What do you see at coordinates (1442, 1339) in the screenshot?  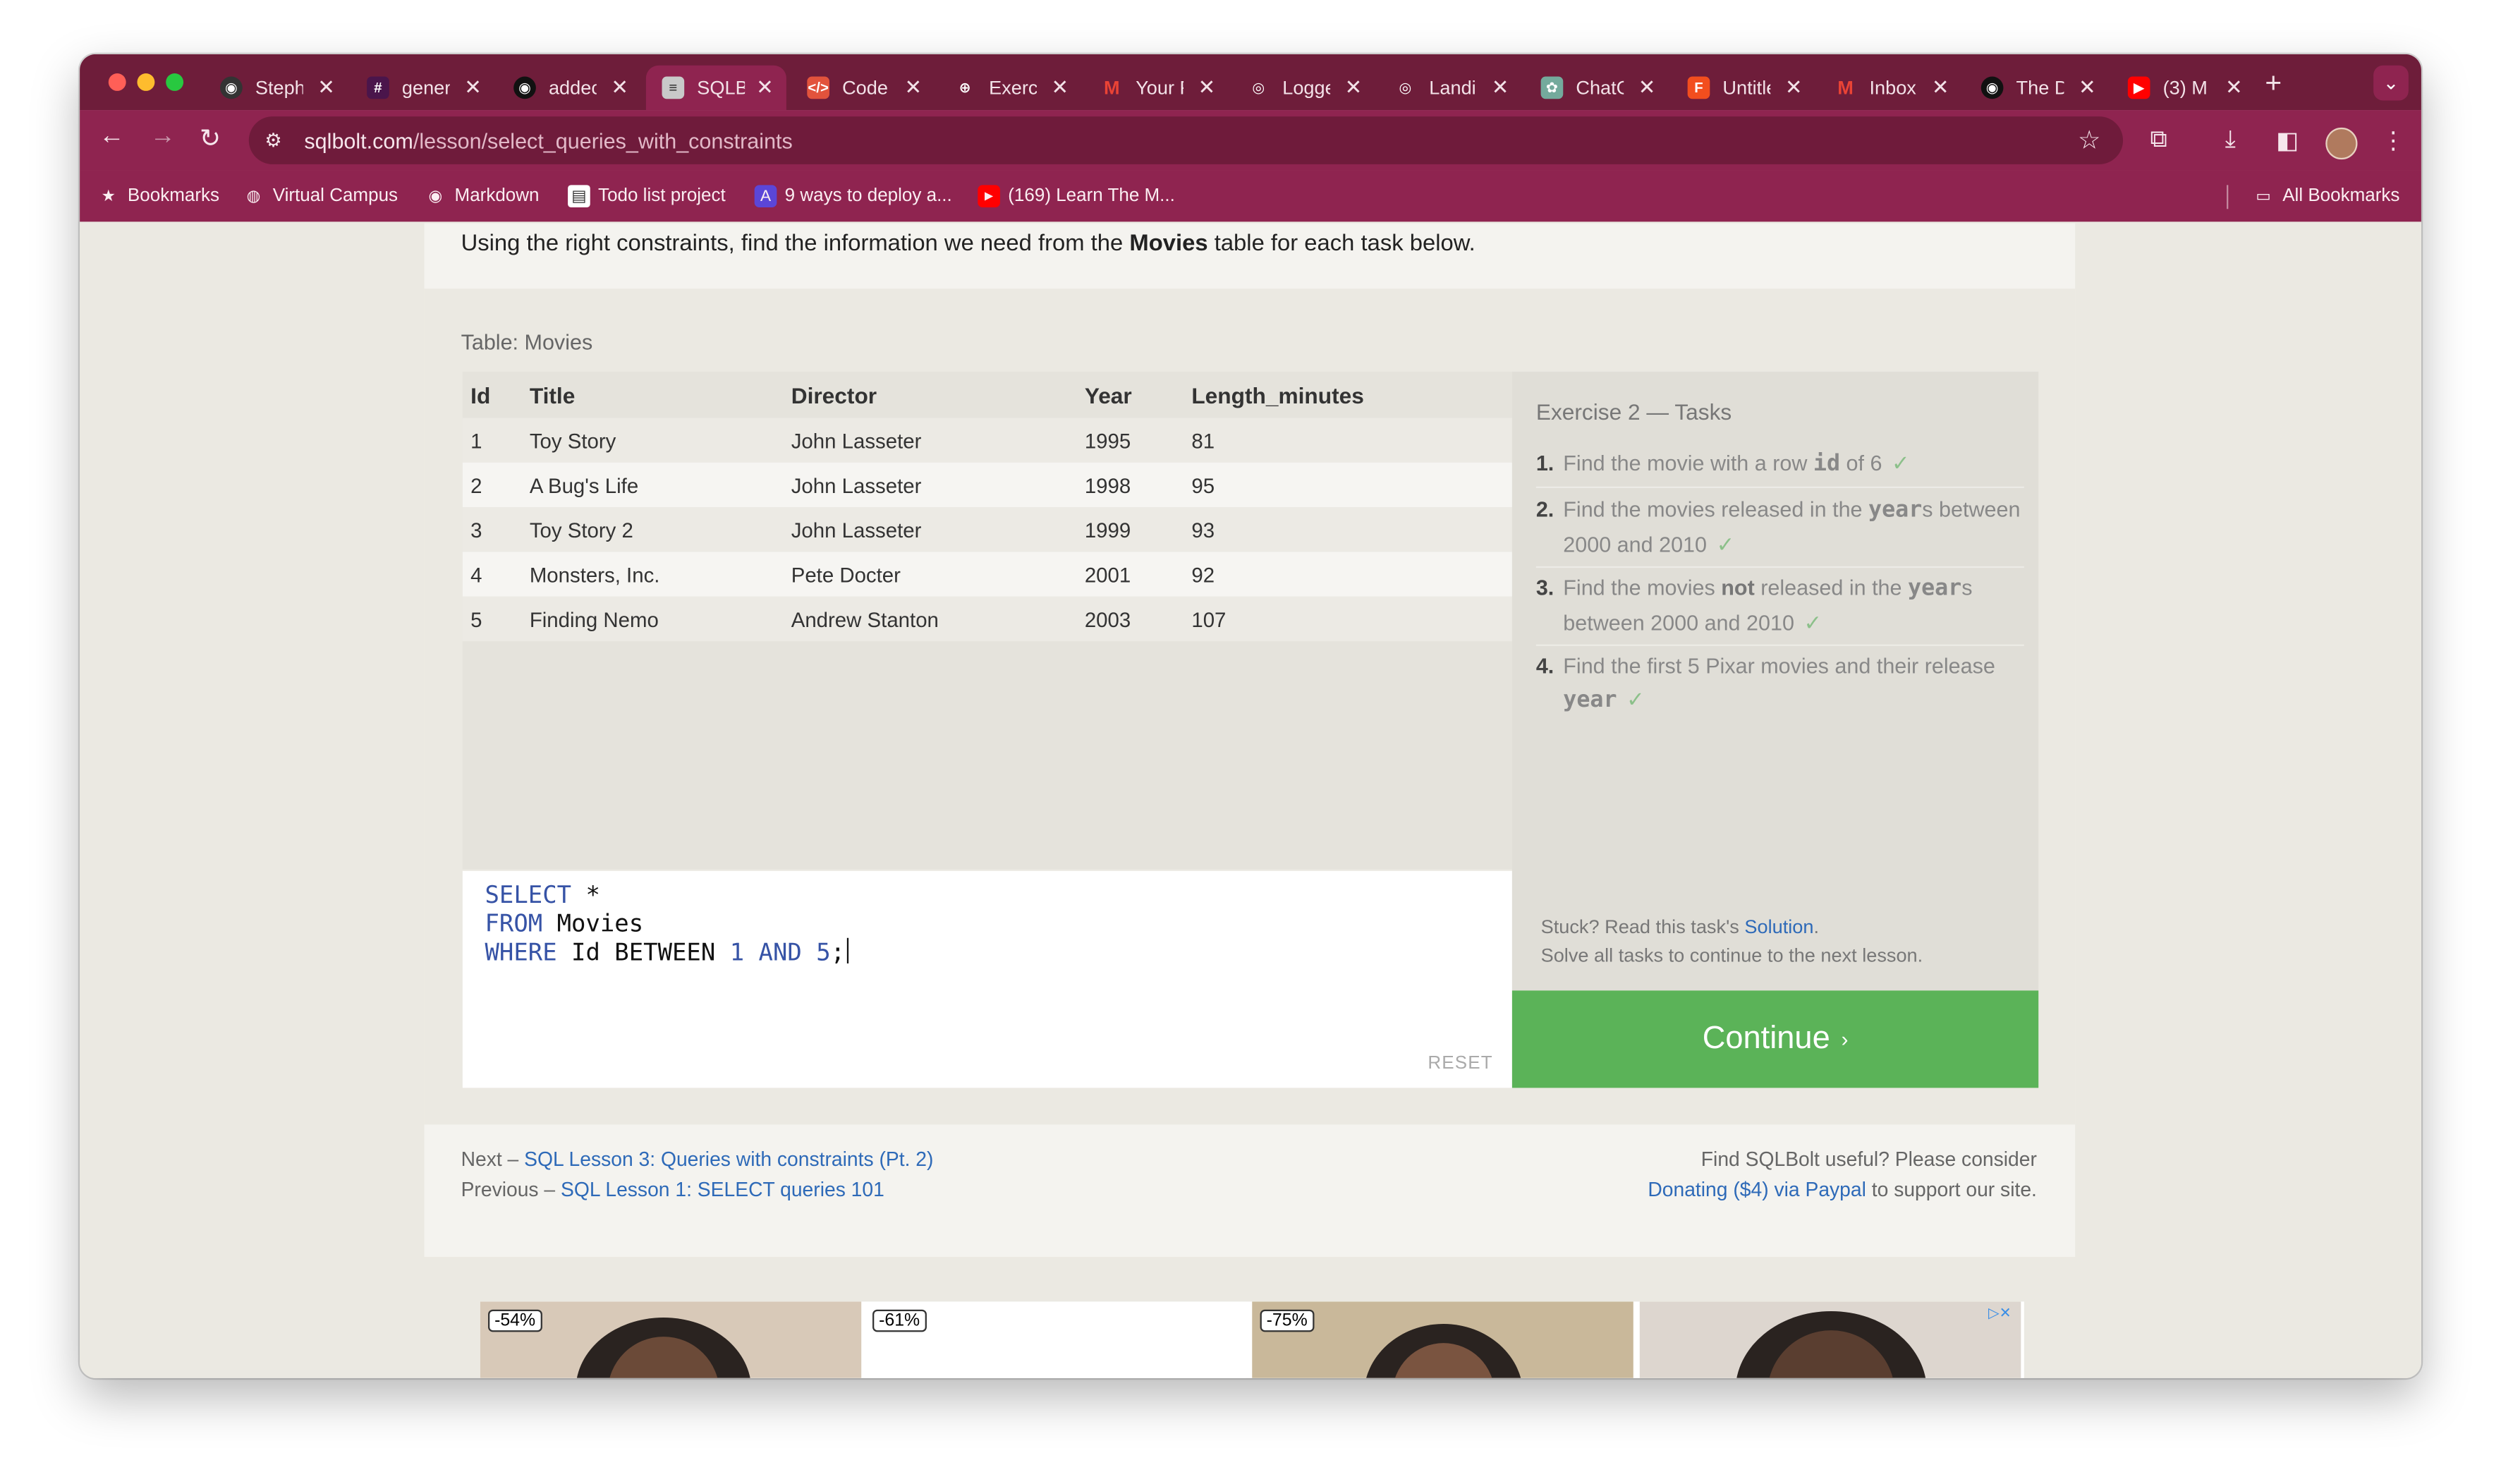 I see `ad-tile: -75%` at bounding box center [1442, 1339].